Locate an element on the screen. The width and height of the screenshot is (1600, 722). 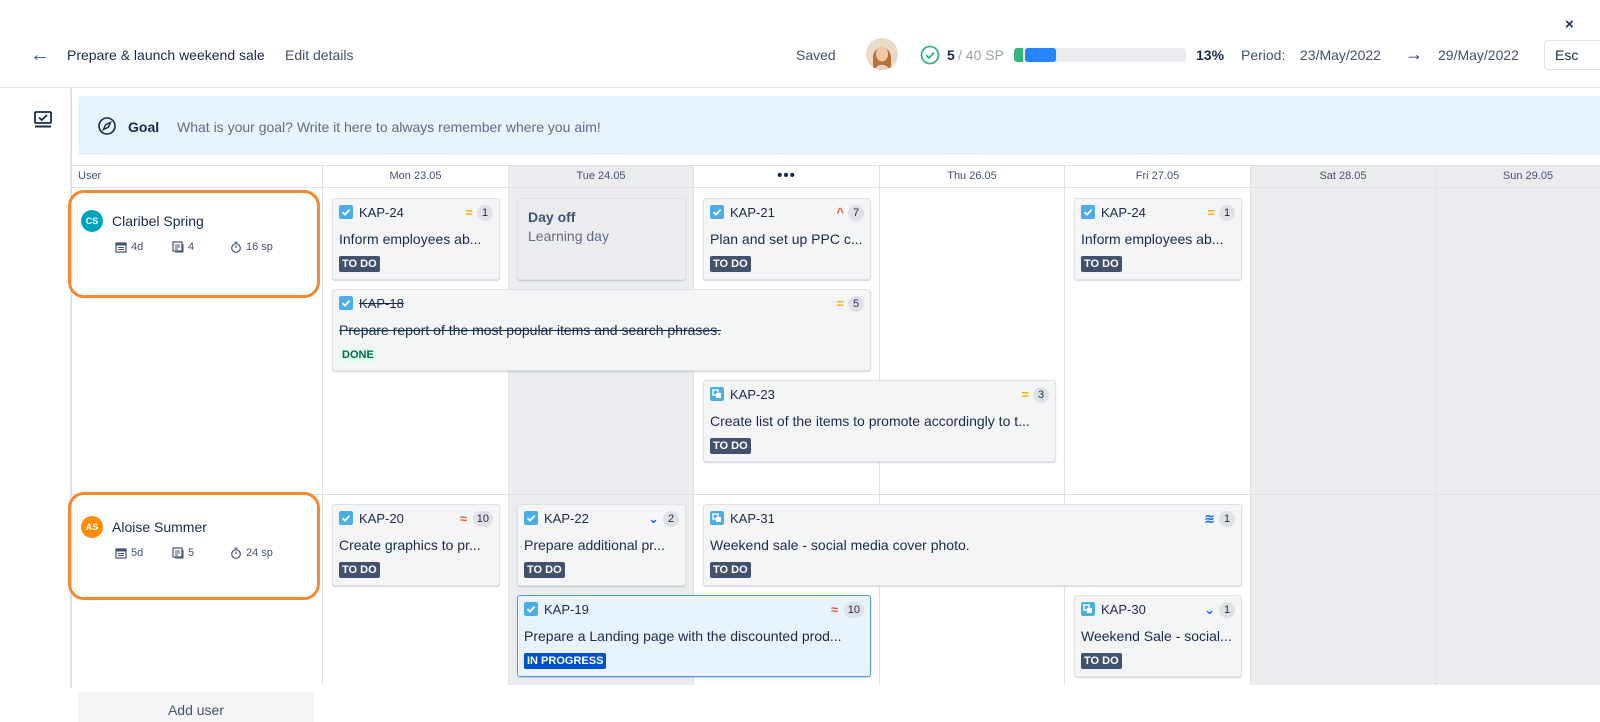
day-off-subtitle: Learning day is located at coordinates (568, 236).